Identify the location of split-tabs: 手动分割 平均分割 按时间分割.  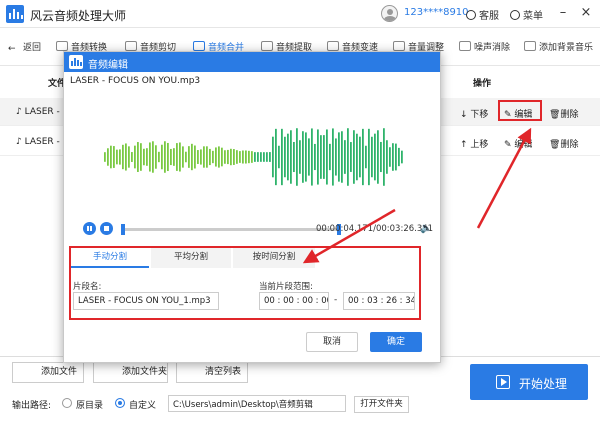
(245, 258).